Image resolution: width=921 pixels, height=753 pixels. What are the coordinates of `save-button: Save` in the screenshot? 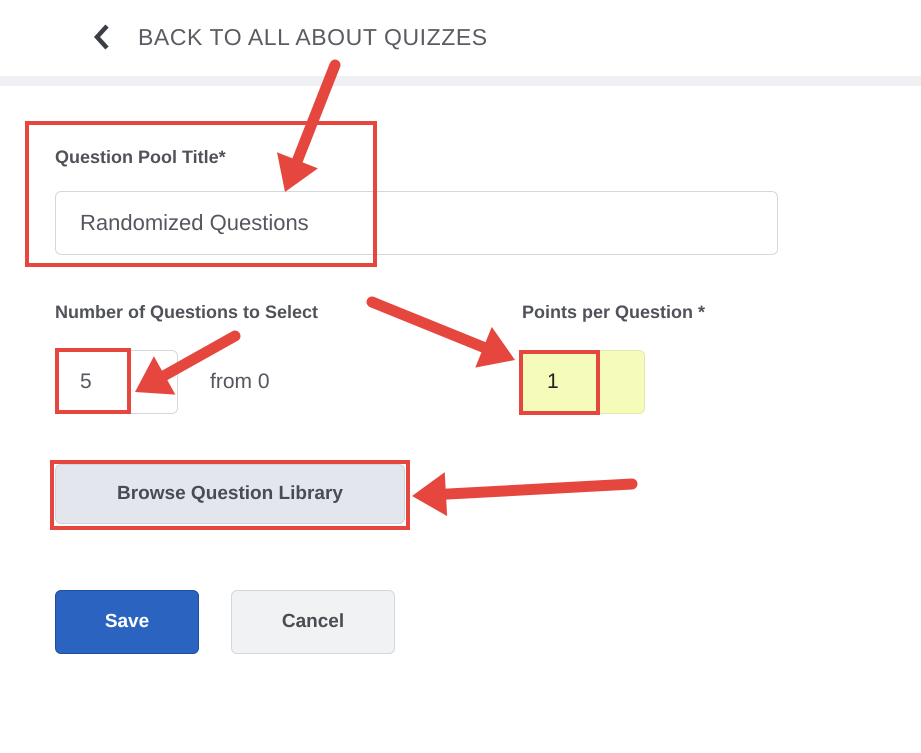 It's located at (127, 622).